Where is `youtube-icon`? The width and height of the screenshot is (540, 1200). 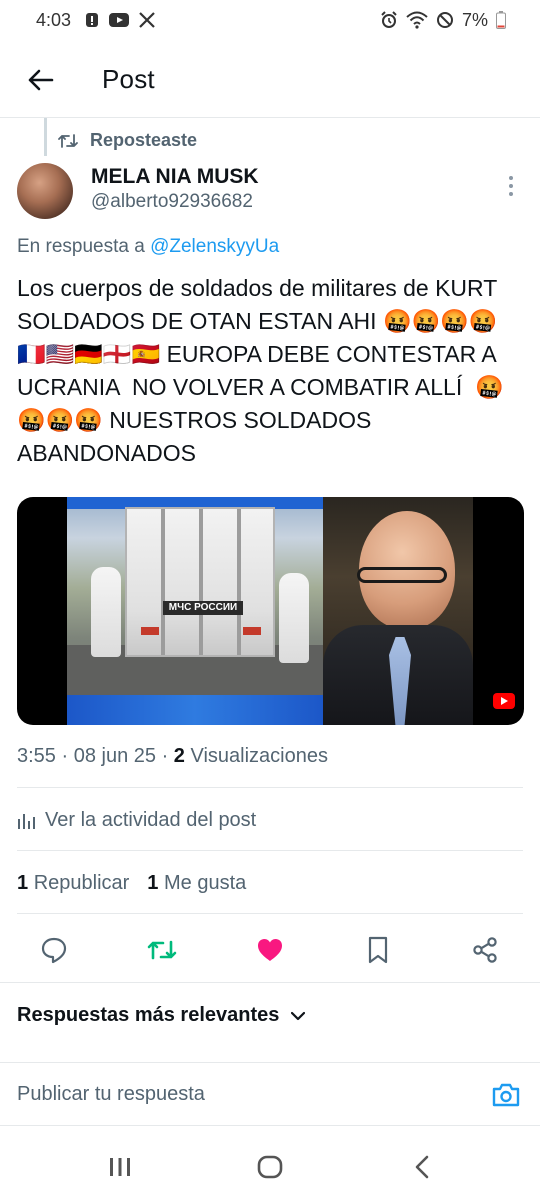 youtube-icon is located at coordinates (119, 20).